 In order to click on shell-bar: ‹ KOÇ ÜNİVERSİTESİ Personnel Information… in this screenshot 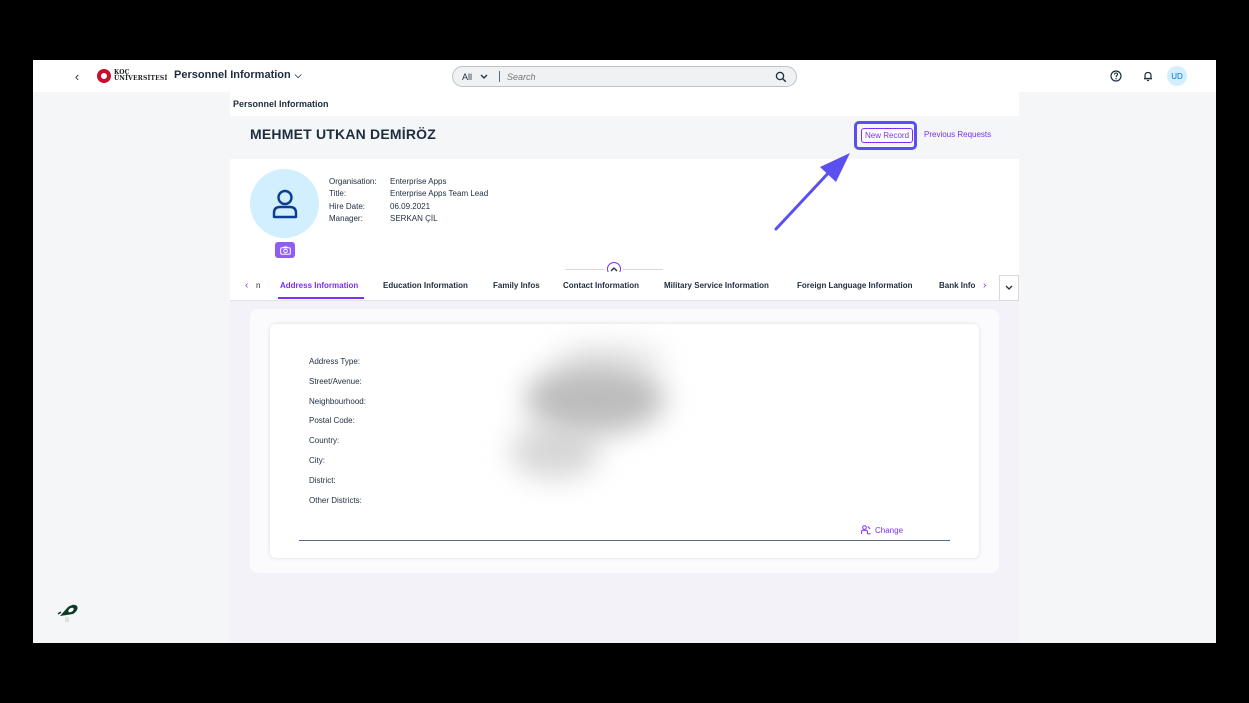, I will do `click(624, 76)`.